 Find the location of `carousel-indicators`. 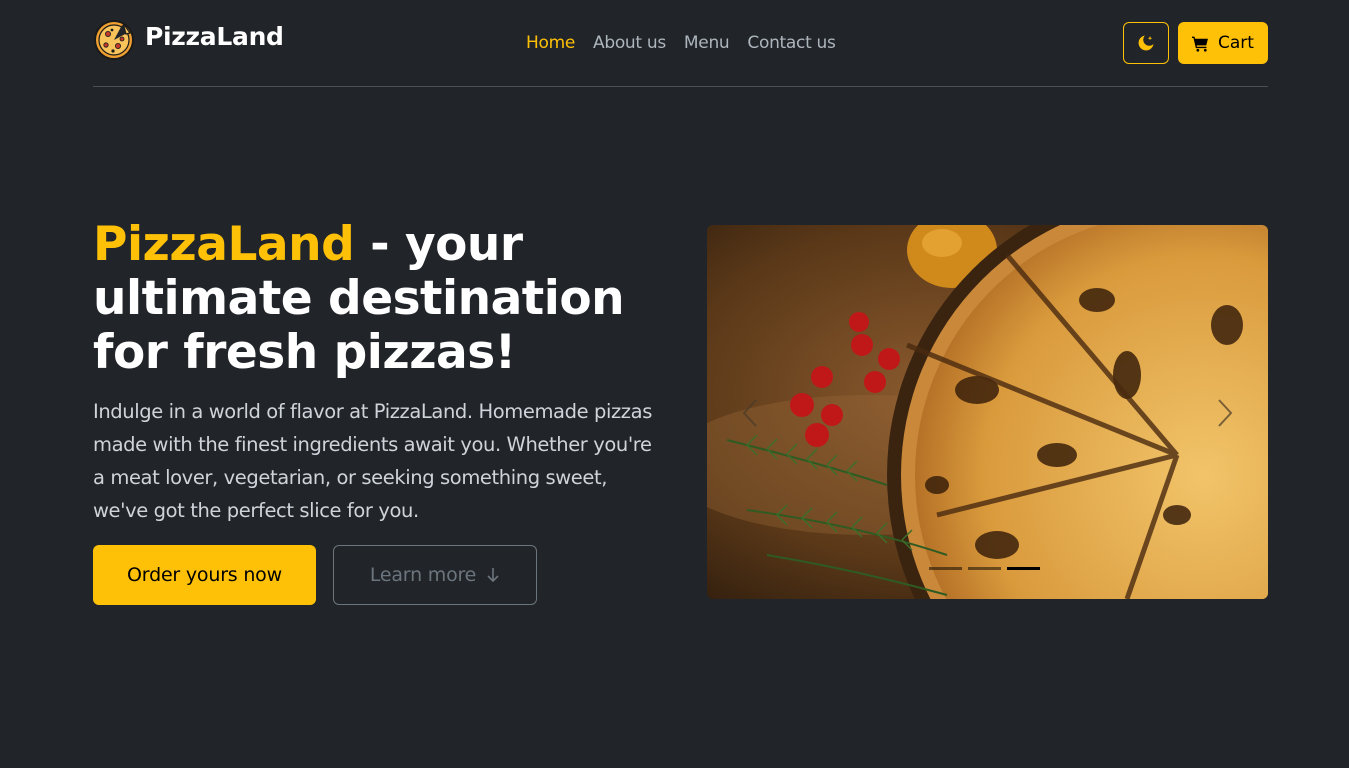

carousel-indicators is located at coordinates (984, 568).